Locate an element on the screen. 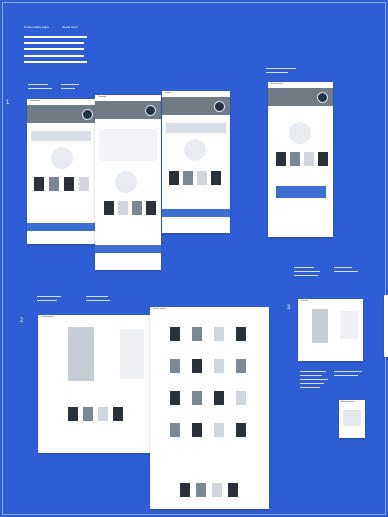 This screenshot has width=388, height=517. label-bar-q is located at coordinates (311, 375).